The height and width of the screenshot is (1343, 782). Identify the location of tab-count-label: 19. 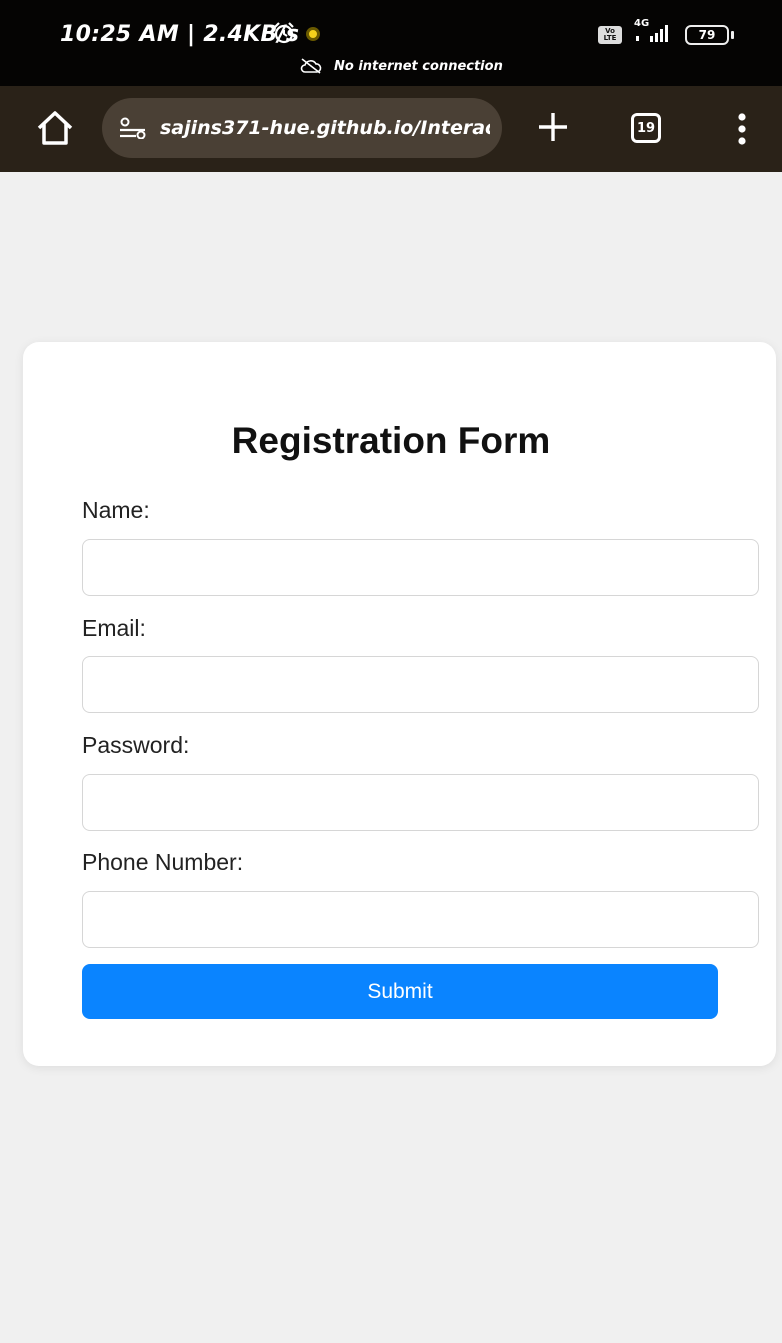
(646, 128).